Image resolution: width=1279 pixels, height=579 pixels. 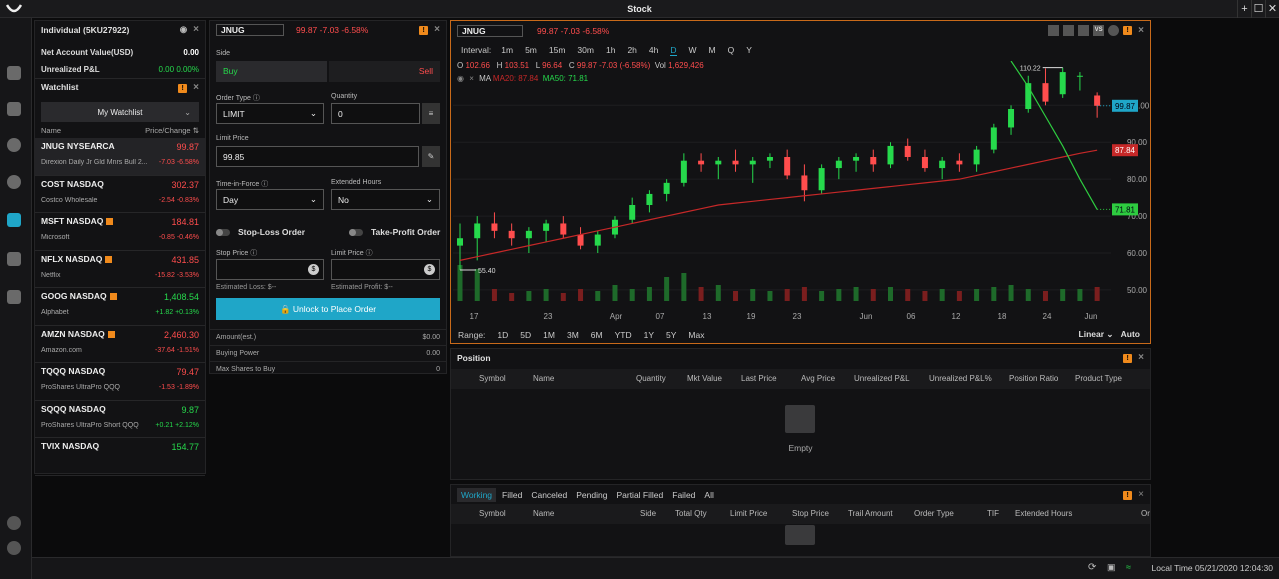 I want to click on range-3M: 3M, so click(x=573, y=335).